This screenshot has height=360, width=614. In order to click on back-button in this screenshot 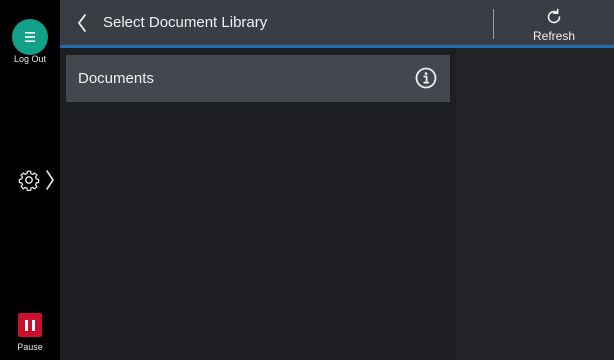, I will do `click(82, 23)`.